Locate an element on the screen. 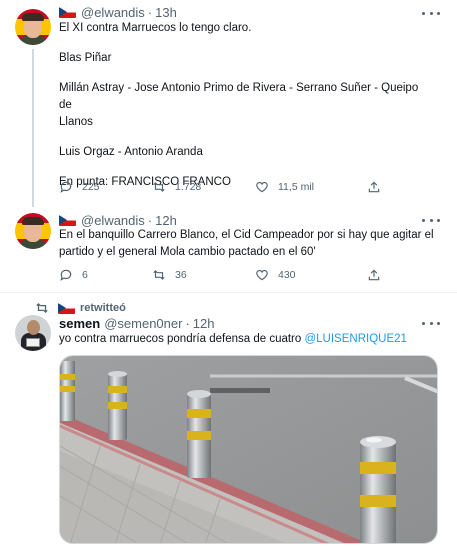 The image size is (457, 550). retweet-count: 36 is located at coordinates (181, 275).